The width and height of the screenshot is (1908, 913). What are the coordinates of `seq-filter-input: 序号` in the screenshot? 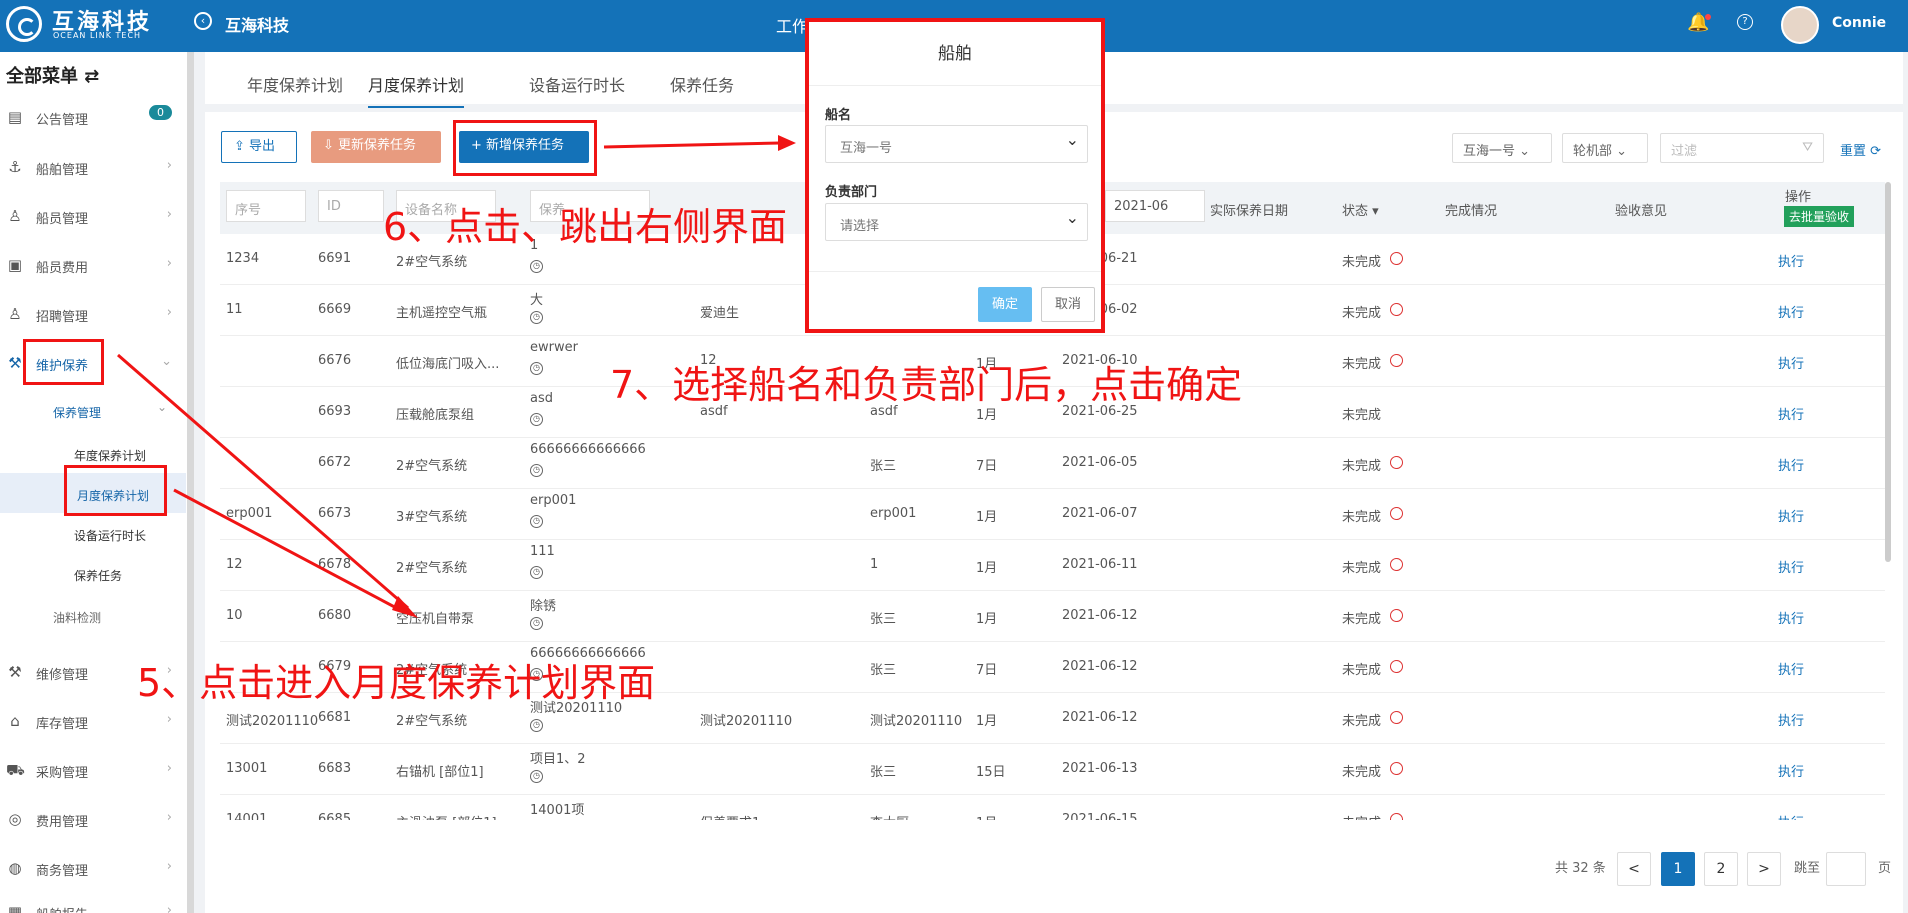 It's located at (266, 206).